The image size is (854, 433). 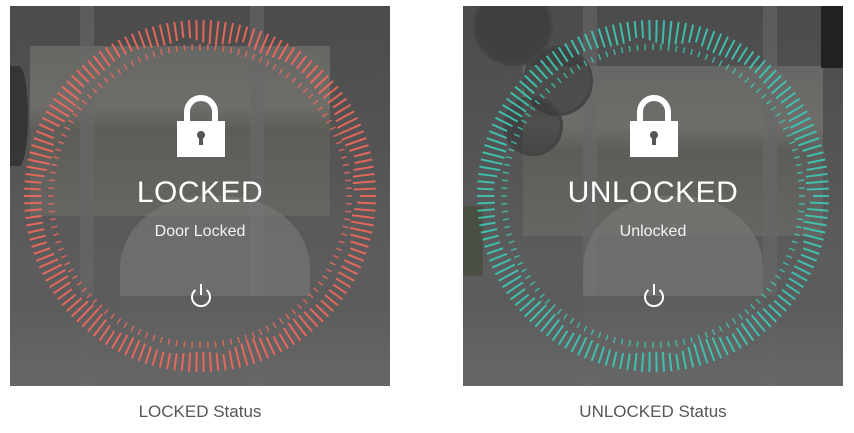 What do you see at coordinates (653, 231) in the screenshot?
I see `status-subtitle: Unlocked` at bounding box center [653, 231].